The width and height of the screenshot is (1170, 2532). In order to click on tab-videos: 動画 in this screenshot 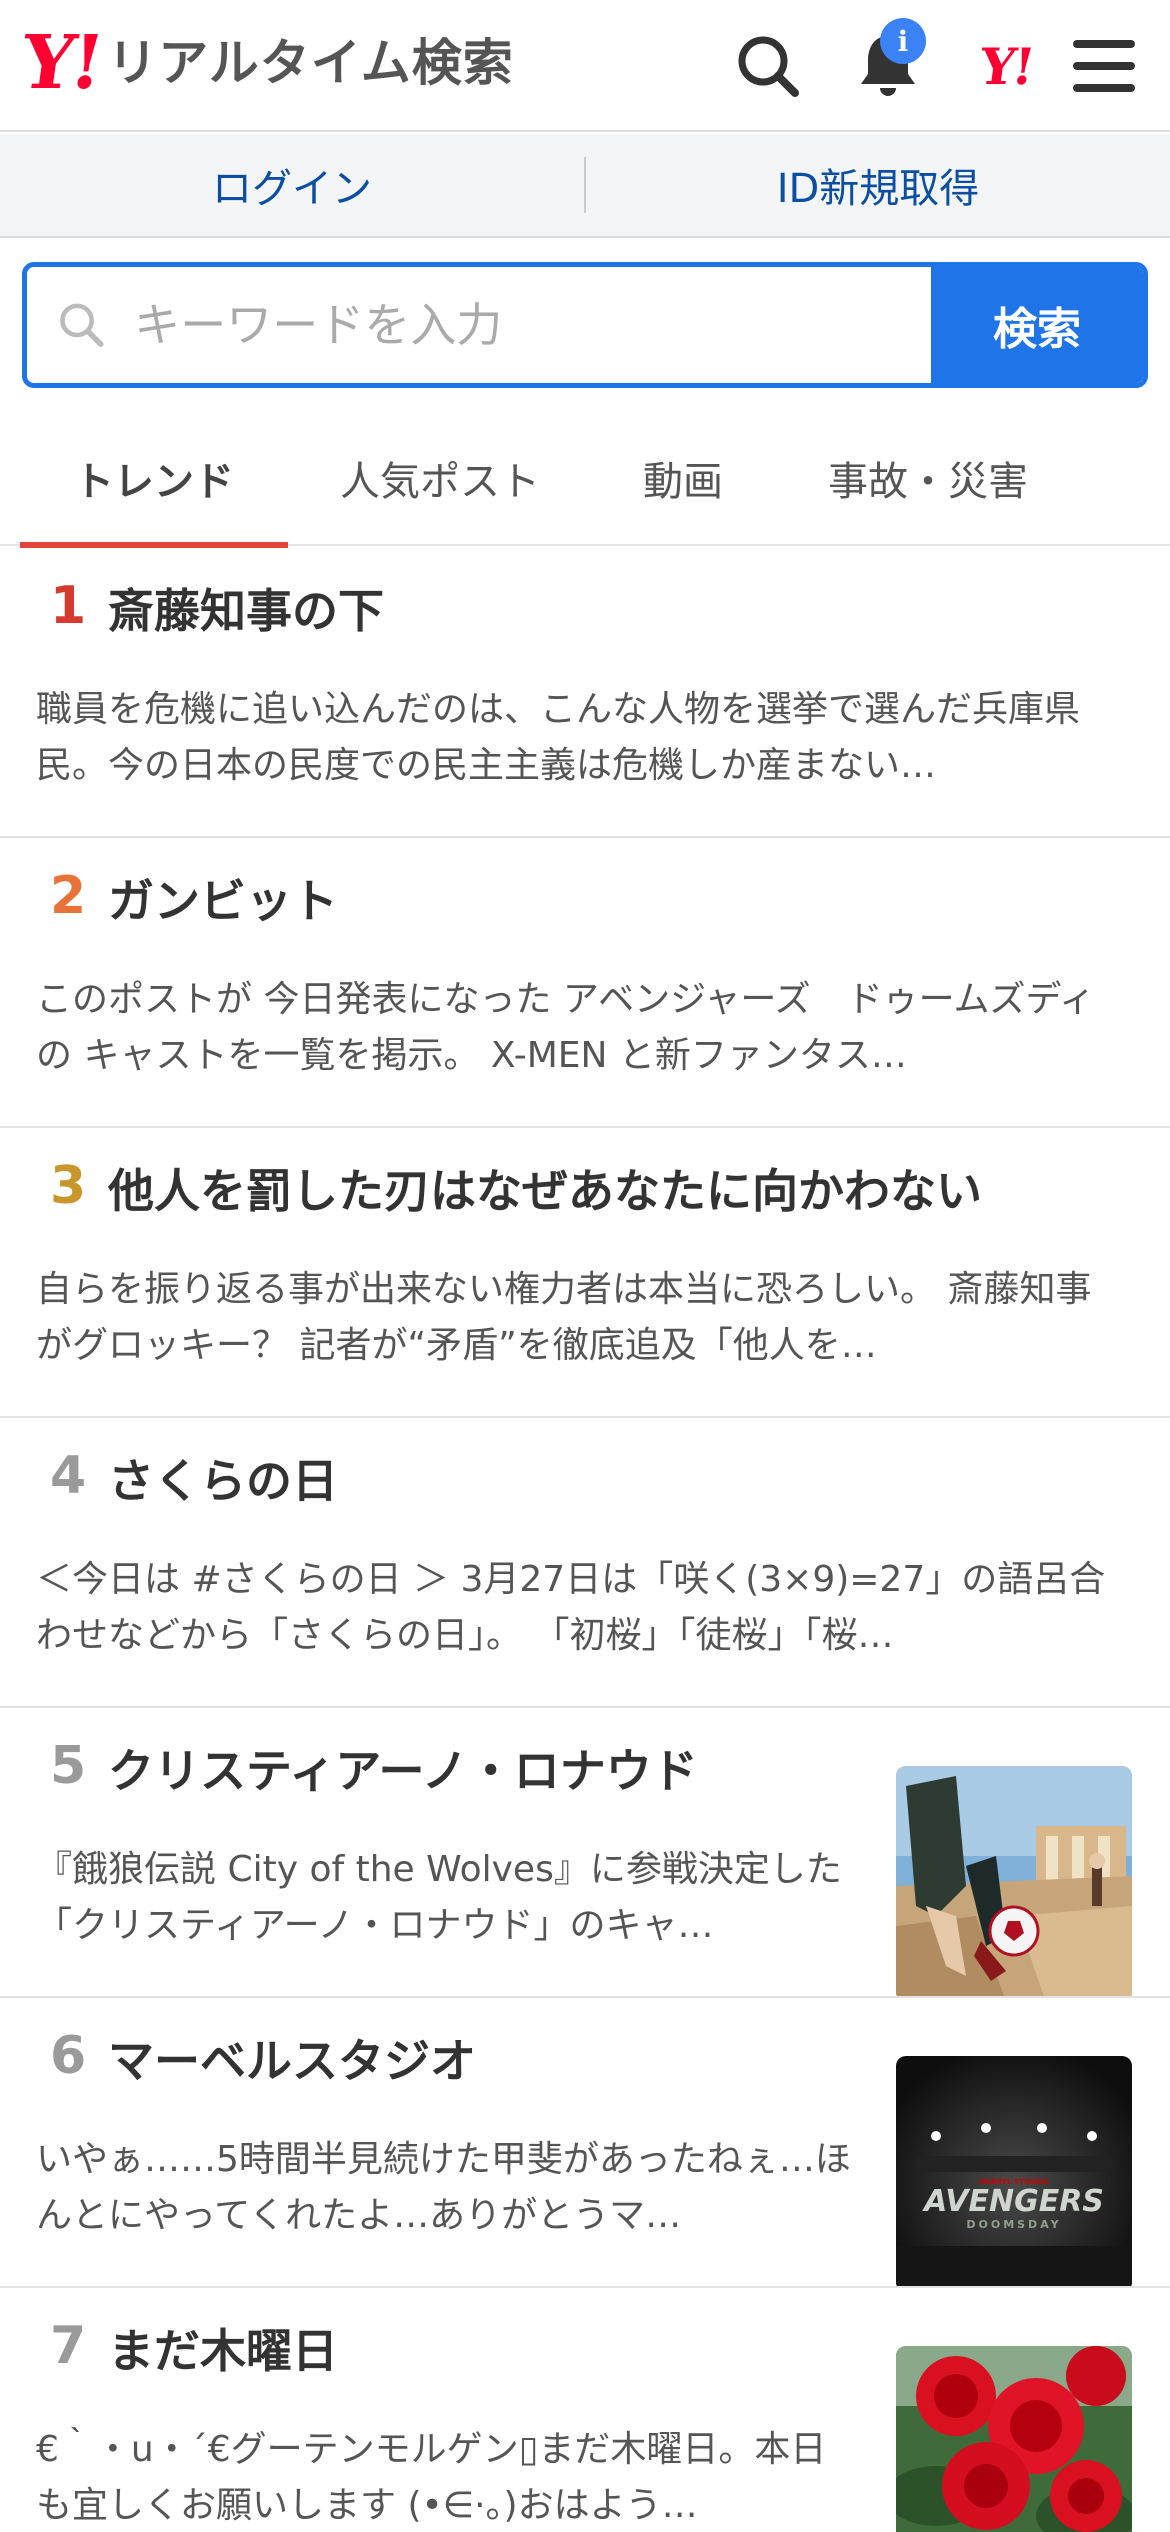, I will do `click(683, 478)`.